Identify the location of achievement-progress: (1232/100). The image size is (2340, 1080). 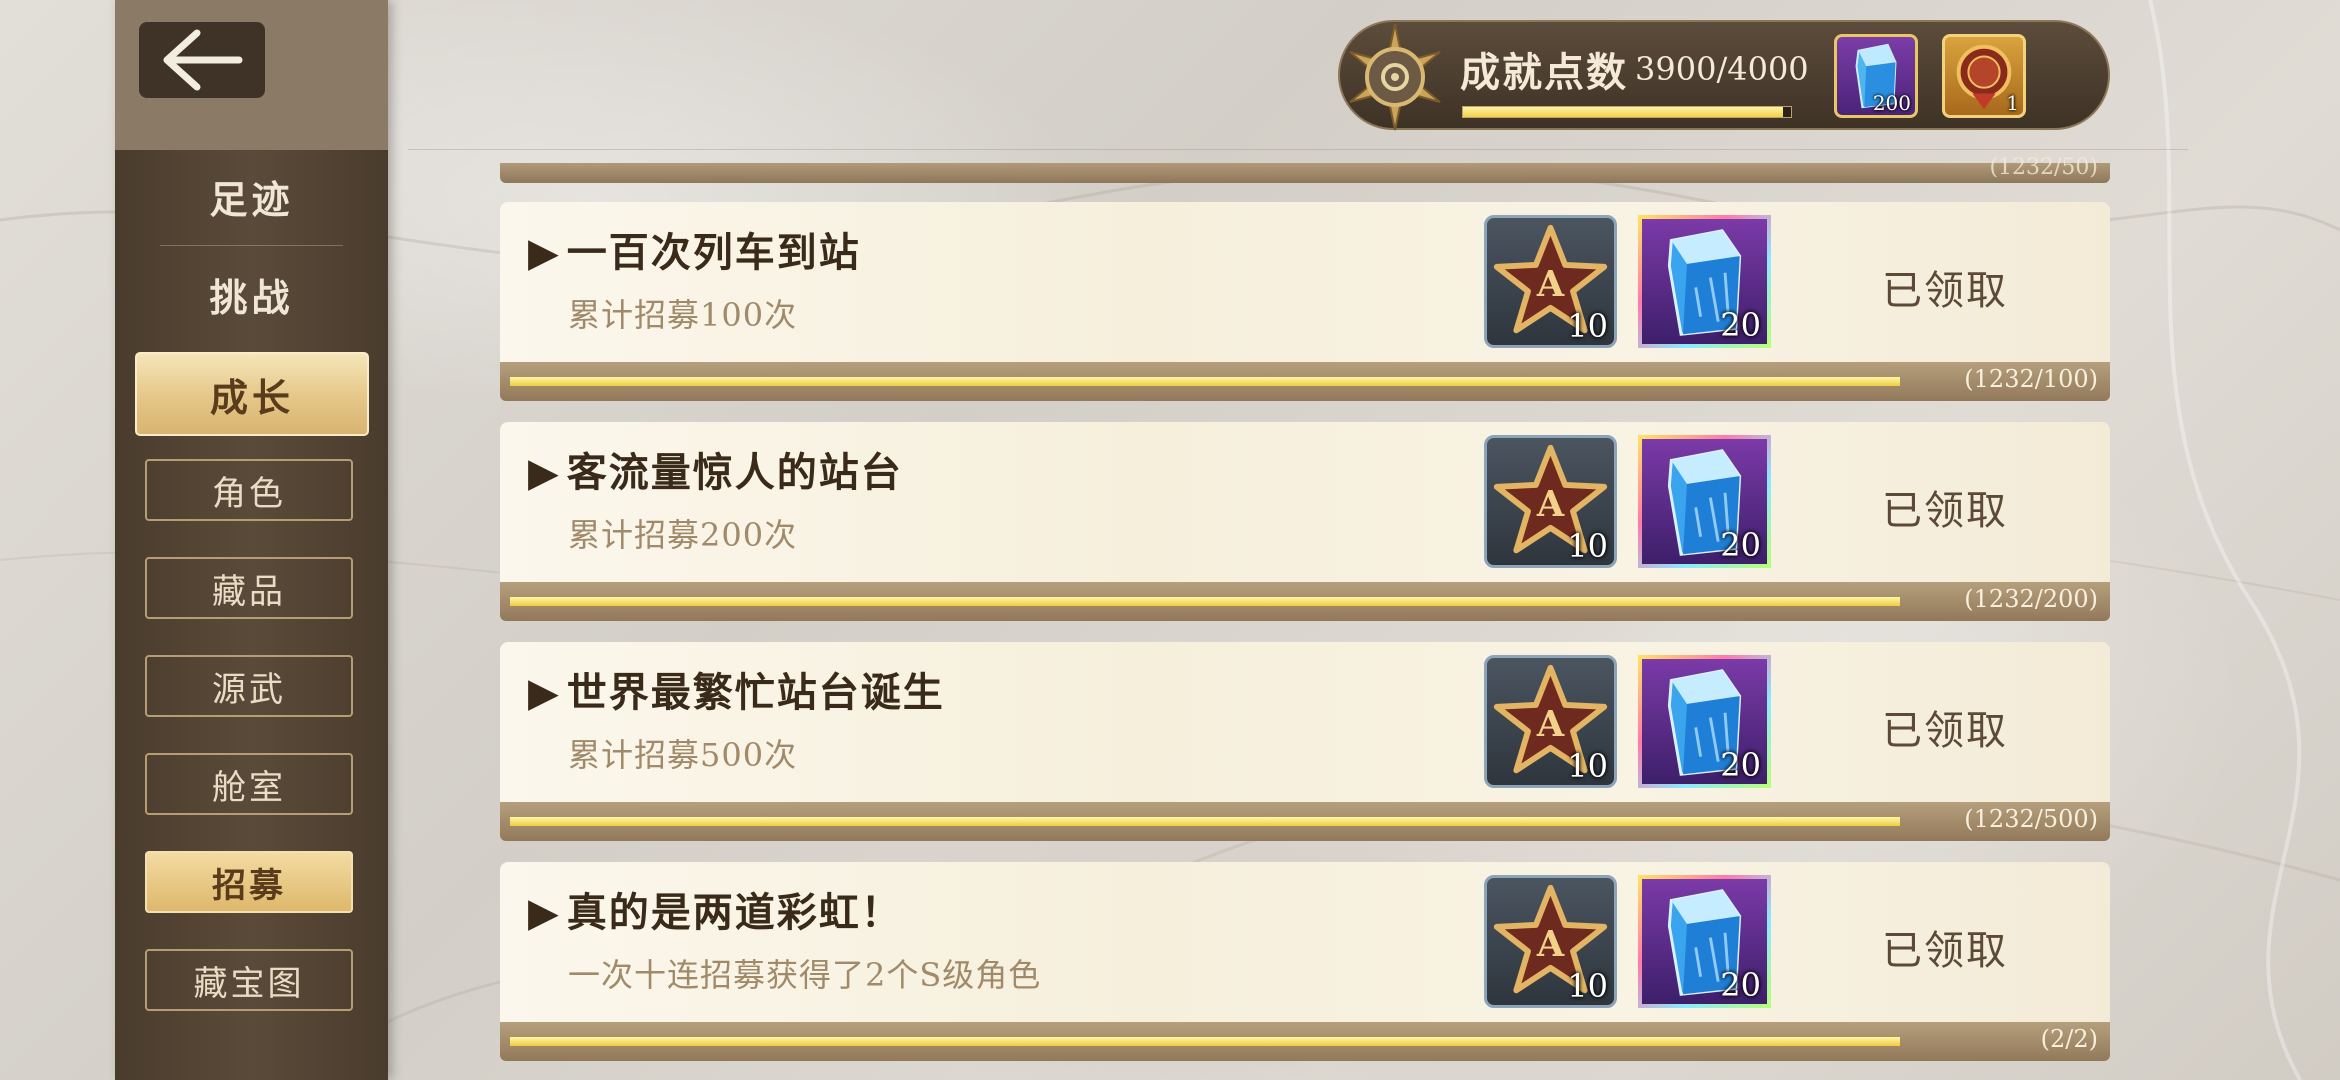
(1305, 381).